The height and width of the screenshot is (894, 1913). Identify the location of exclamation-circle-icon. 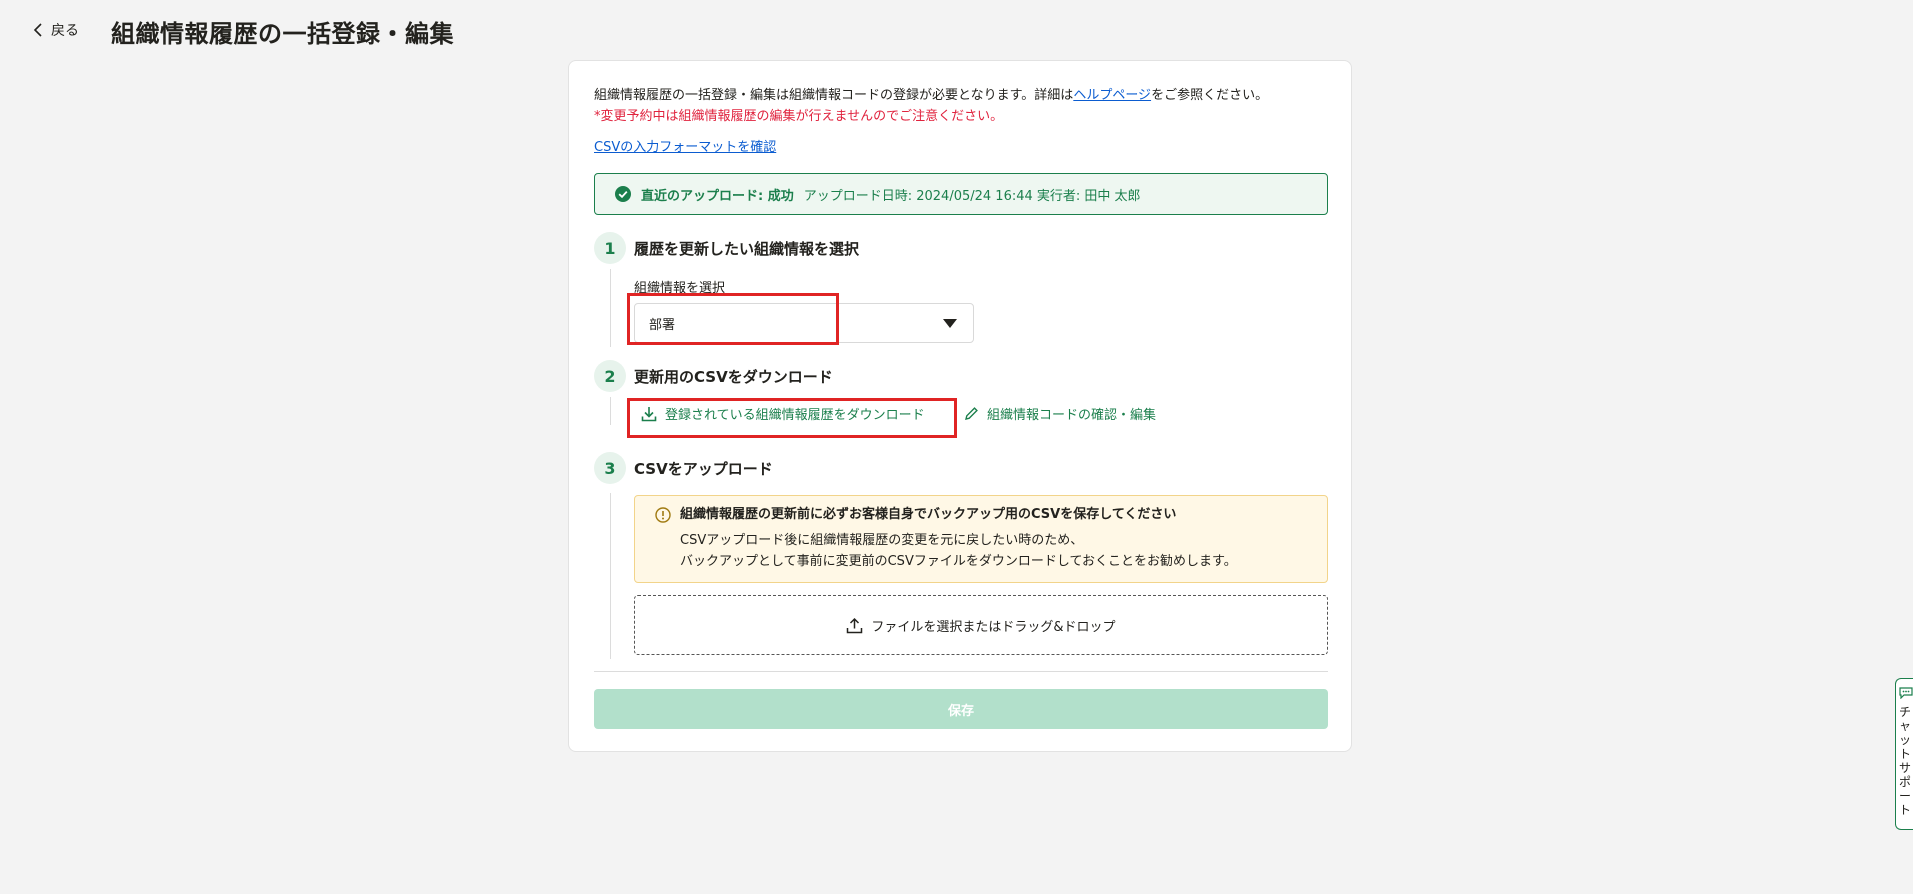
(663, 515).